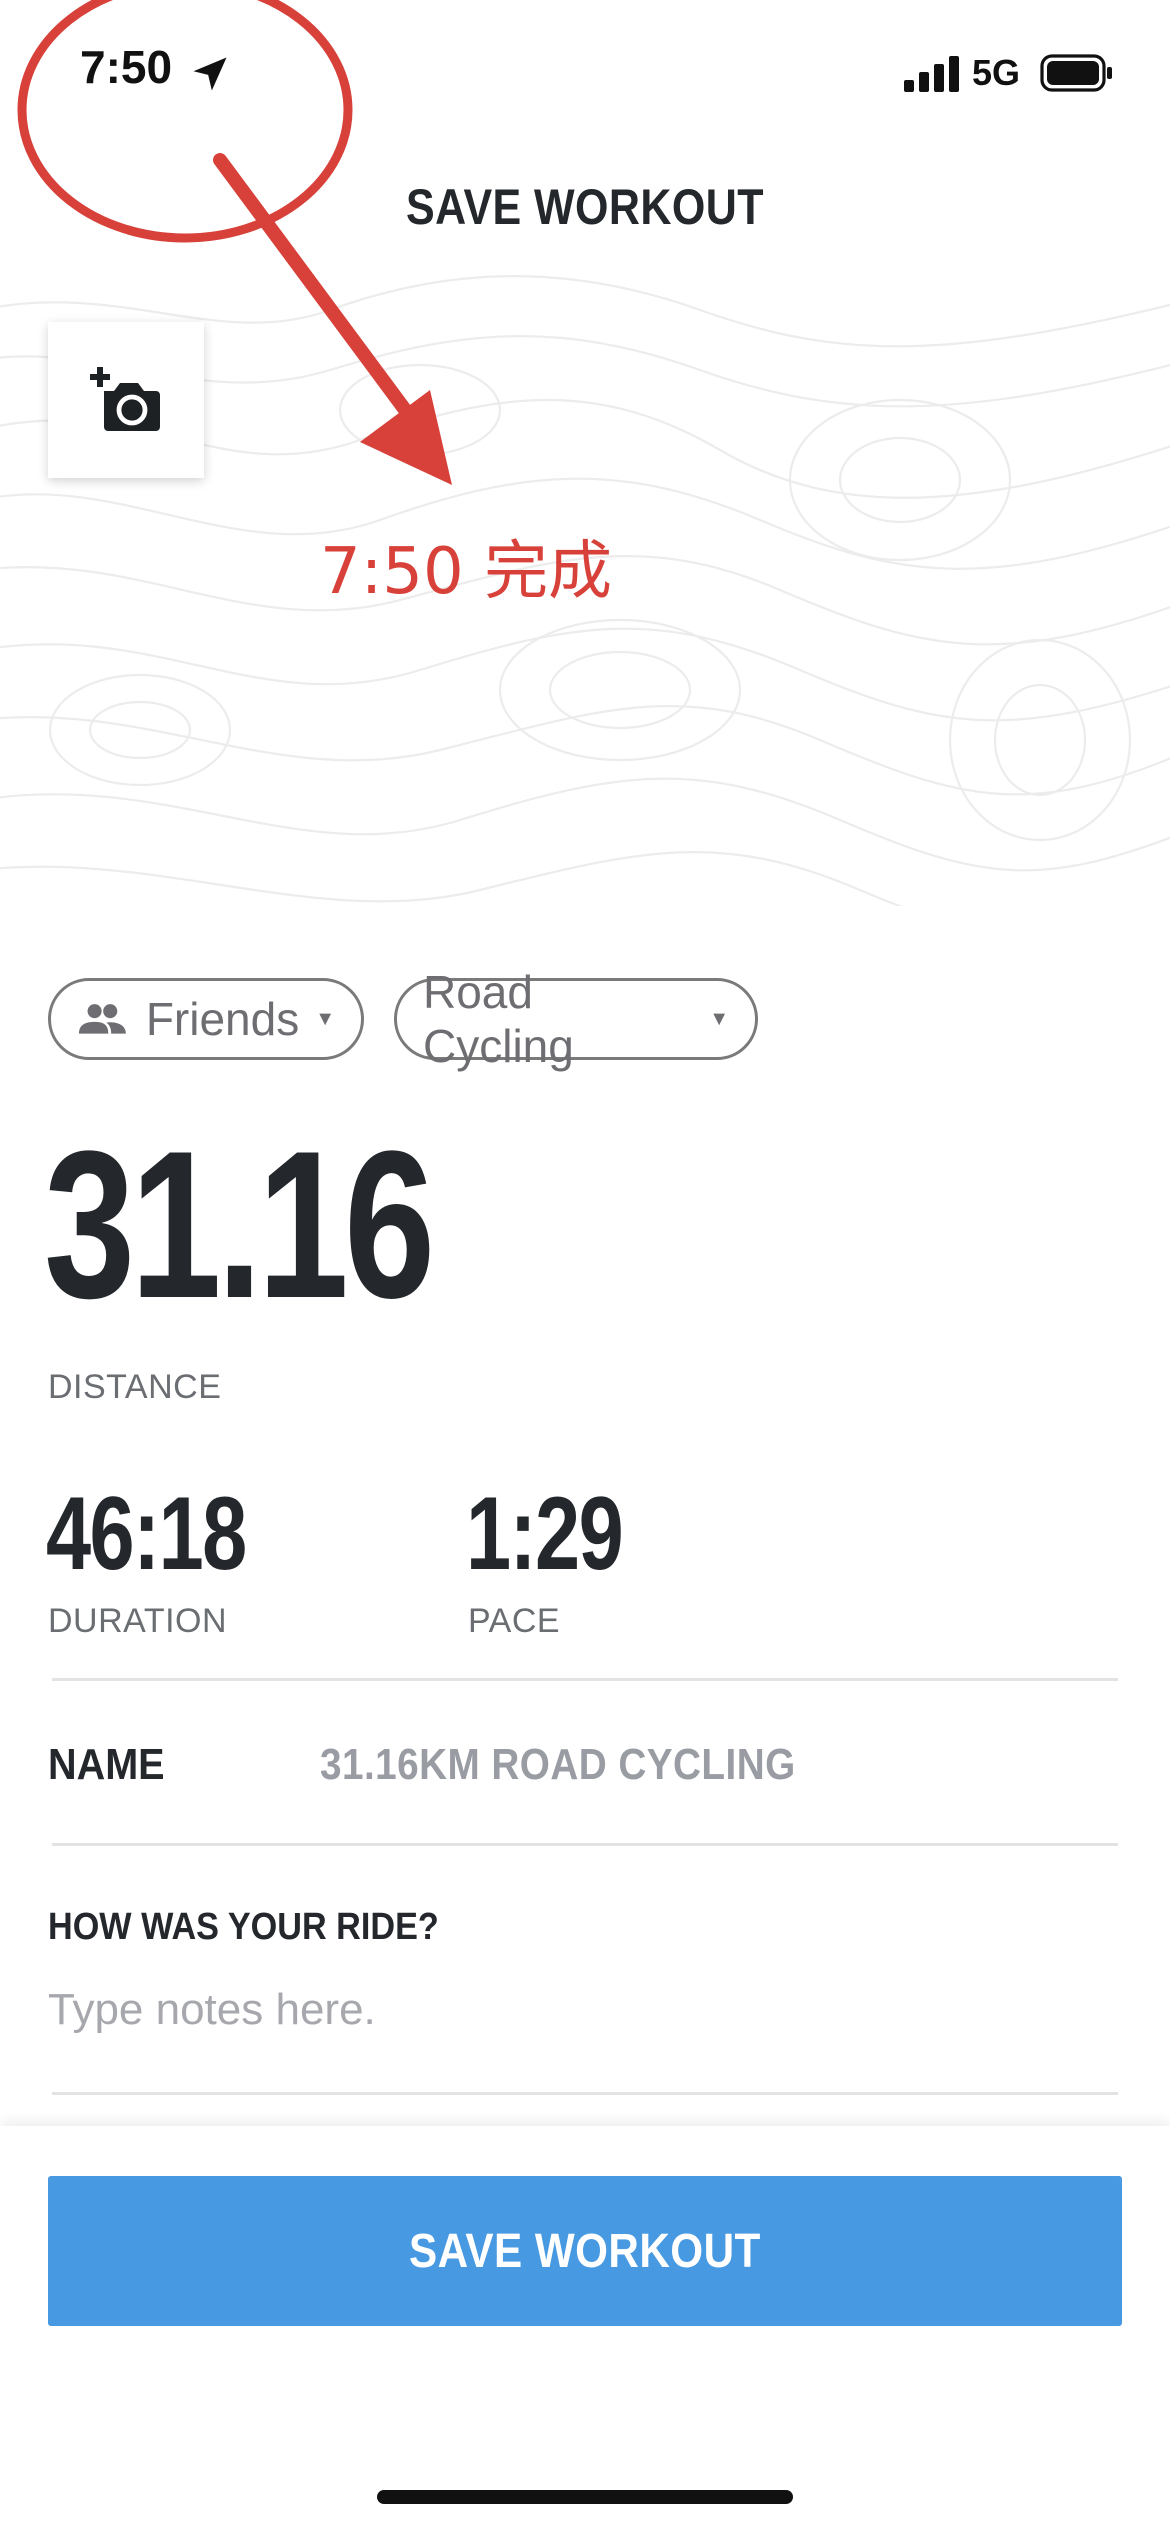 The height and width of the screenshot is (2532, 1170). Describe the element at coordinates (466, 572) in the screenshot. I see `annotation-text: 7:50 完成` at that location.